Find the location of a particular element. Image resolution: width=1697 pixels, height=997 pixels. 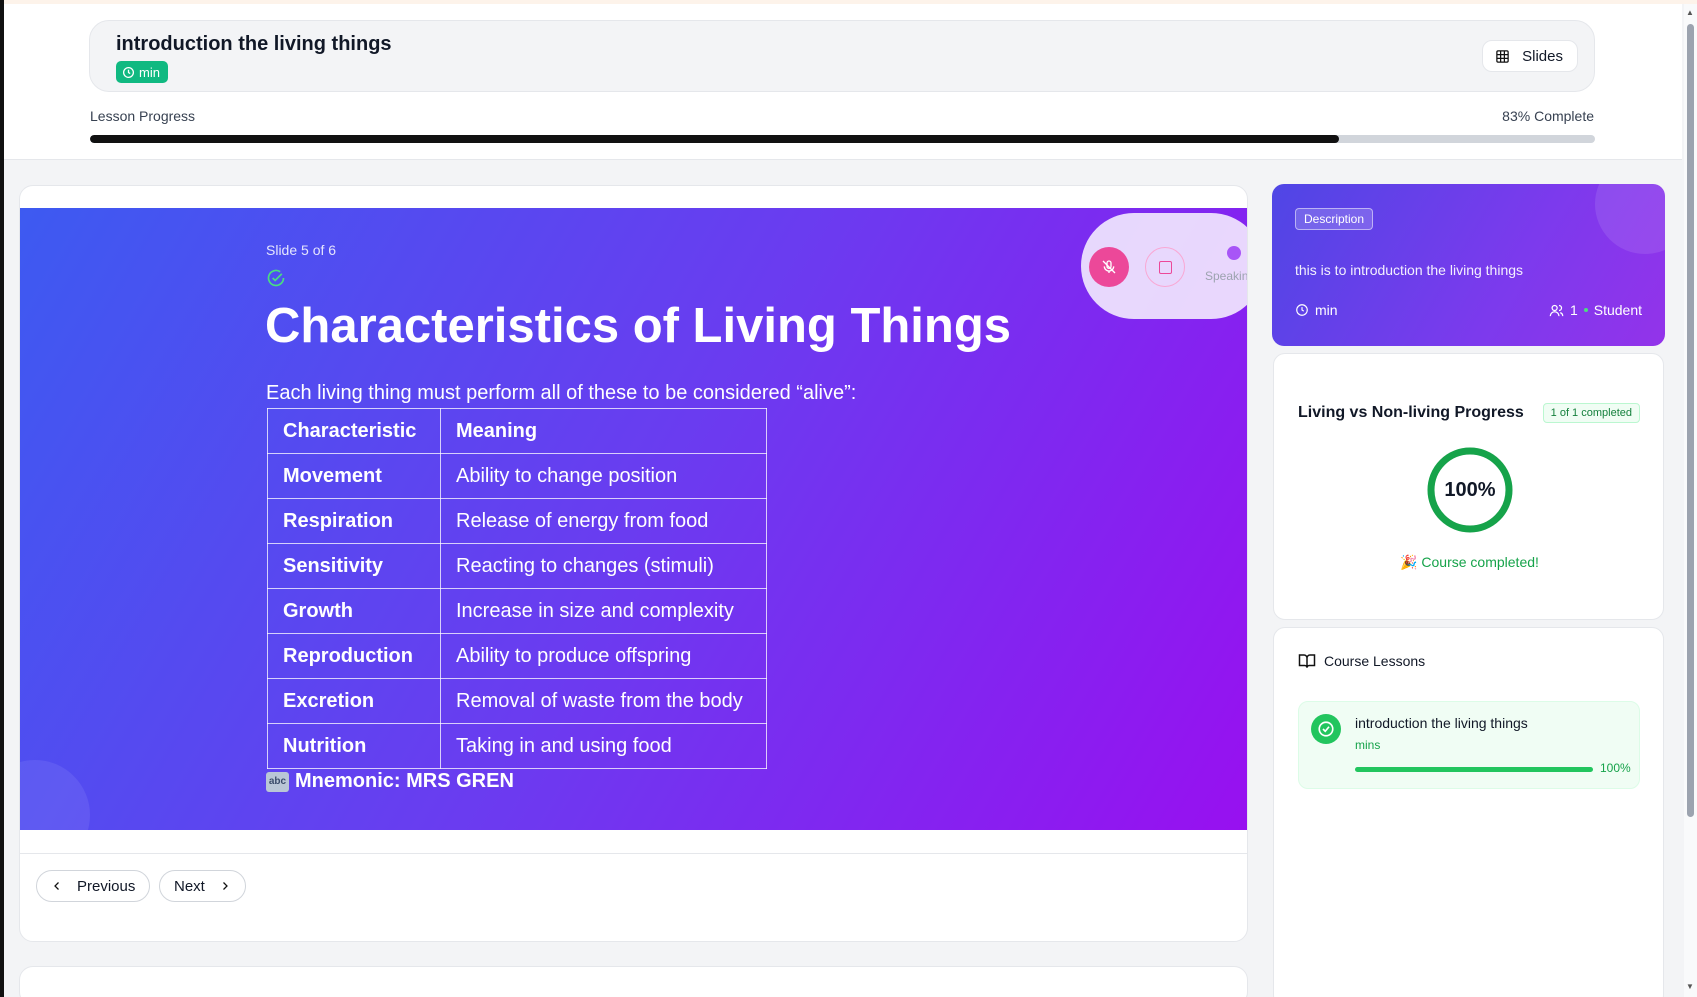

secondary-card is located at coordinates (633, 981).